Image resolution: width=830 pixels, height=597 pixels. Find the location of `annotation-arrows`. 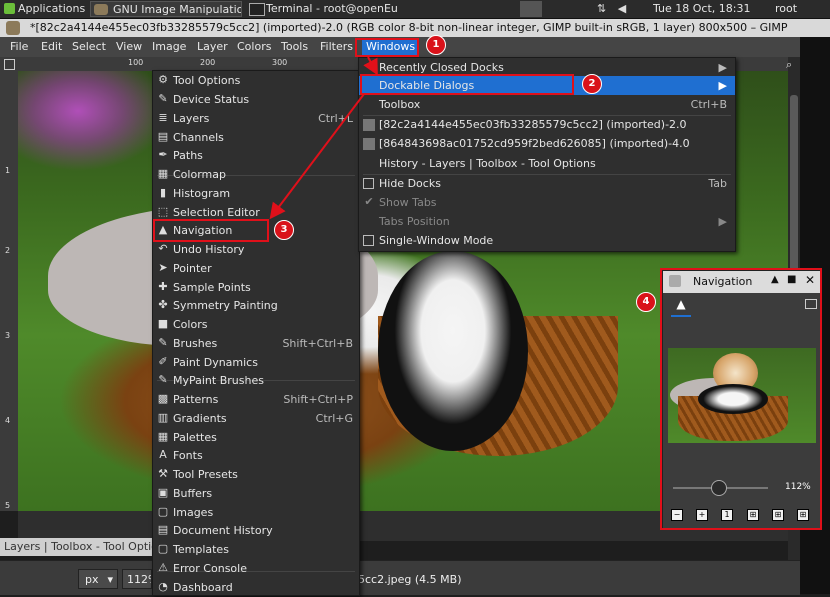

annotation-arrows is located at coordinates (323, 138).